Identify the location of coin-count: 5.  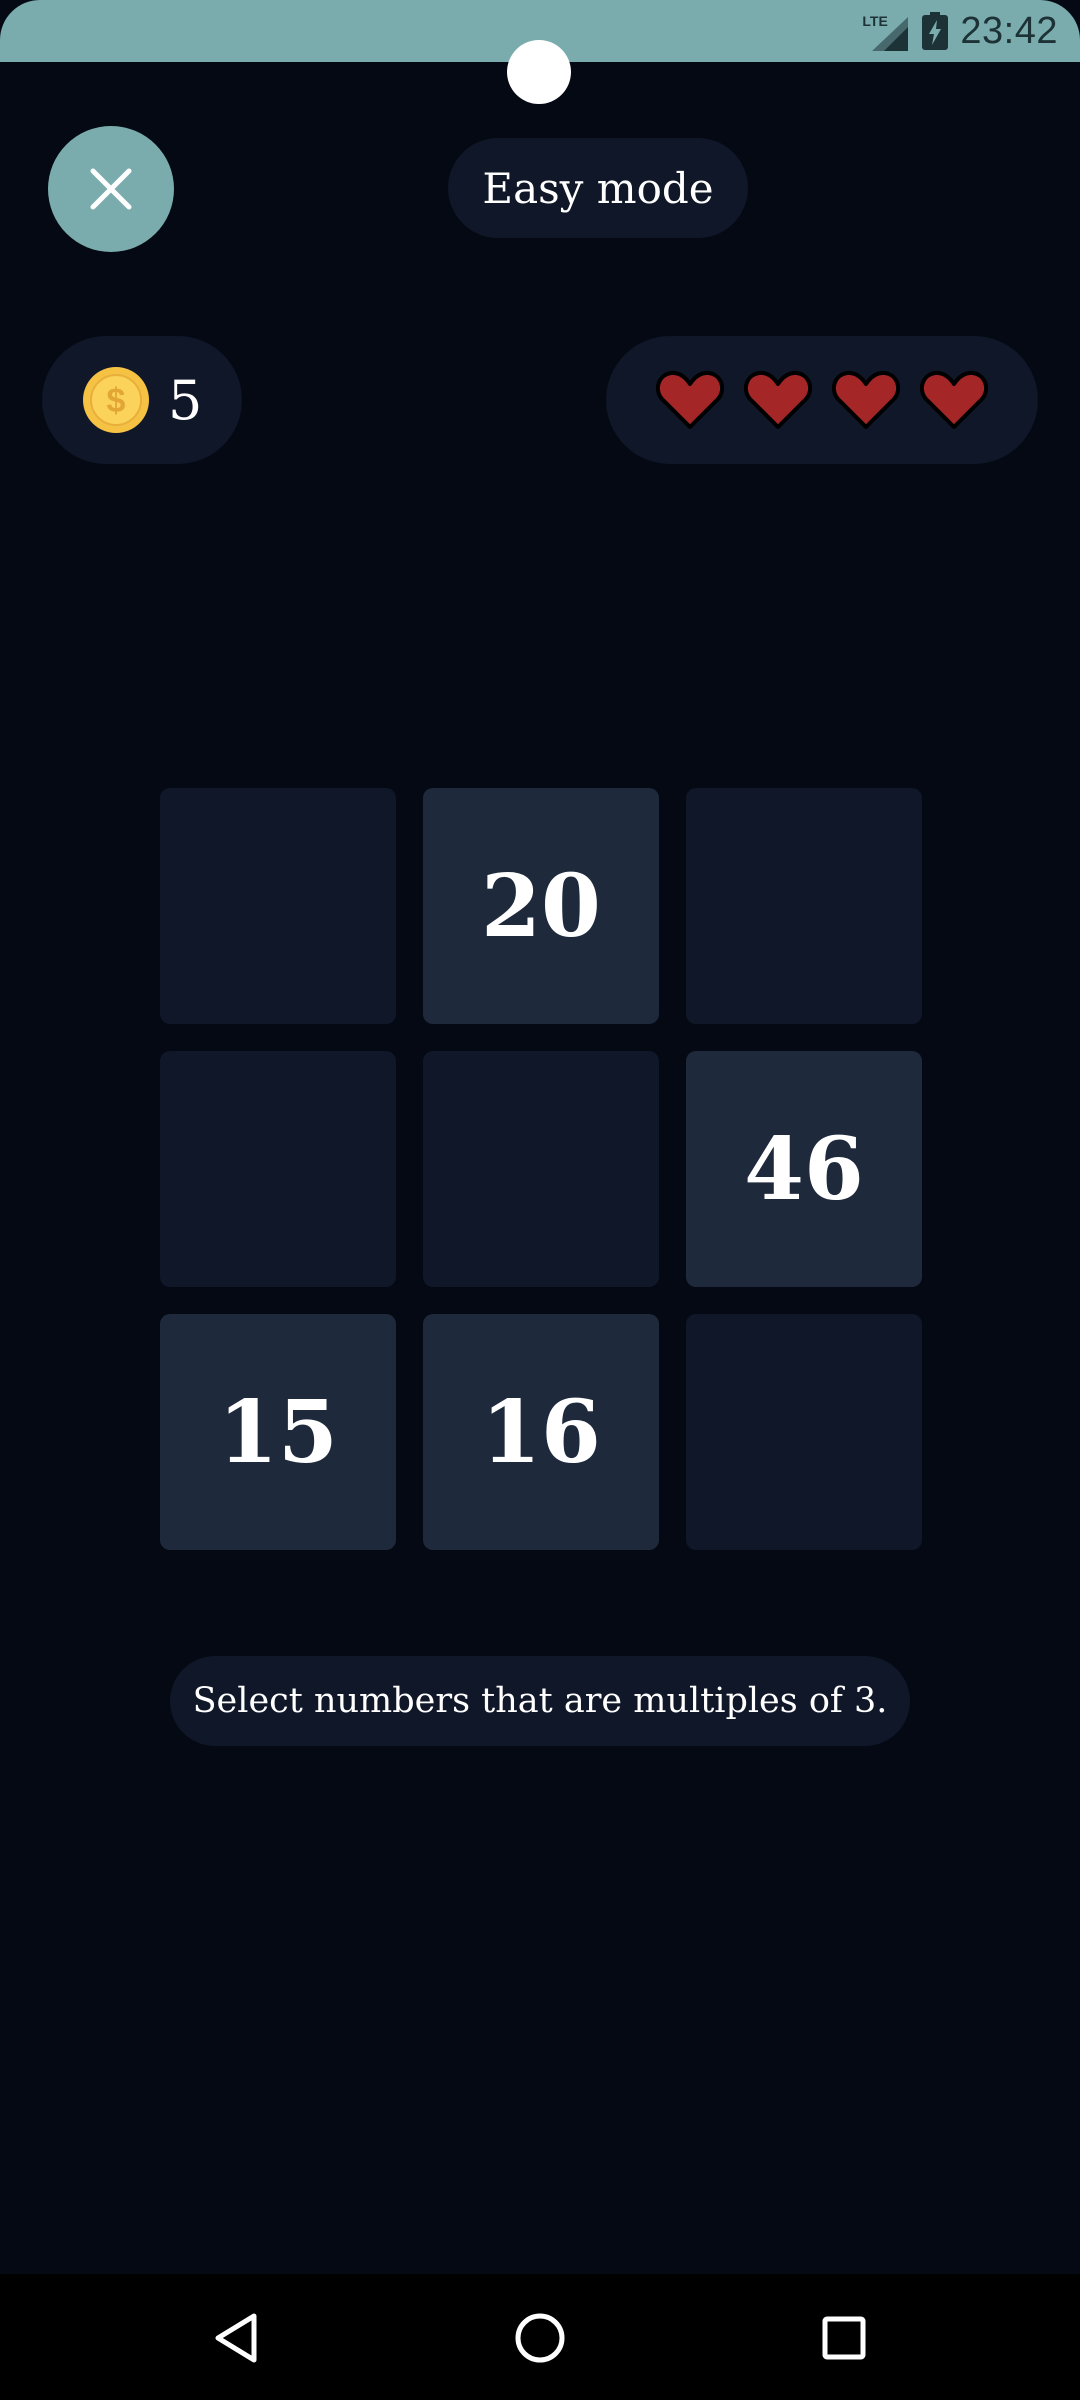
(185, 400).